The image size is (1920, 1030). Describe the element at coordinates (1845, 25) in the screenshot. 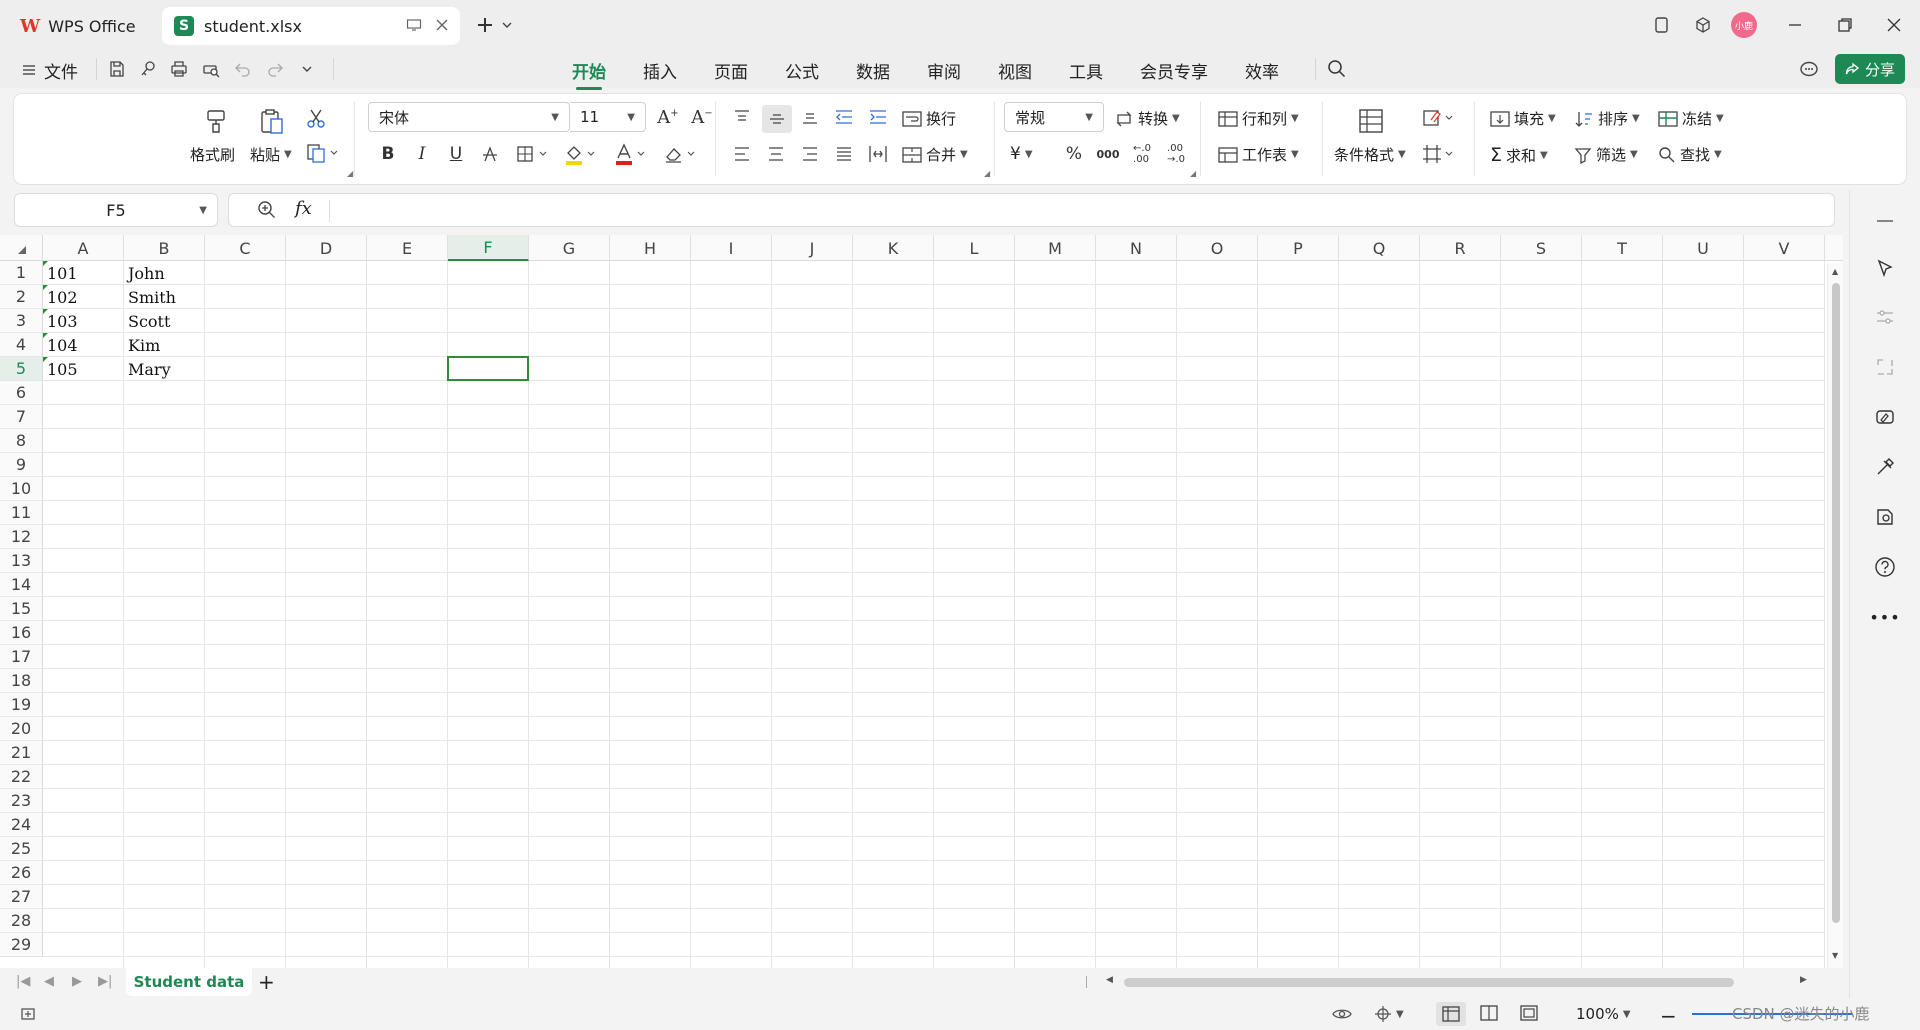

I see `restore-button` at that location.